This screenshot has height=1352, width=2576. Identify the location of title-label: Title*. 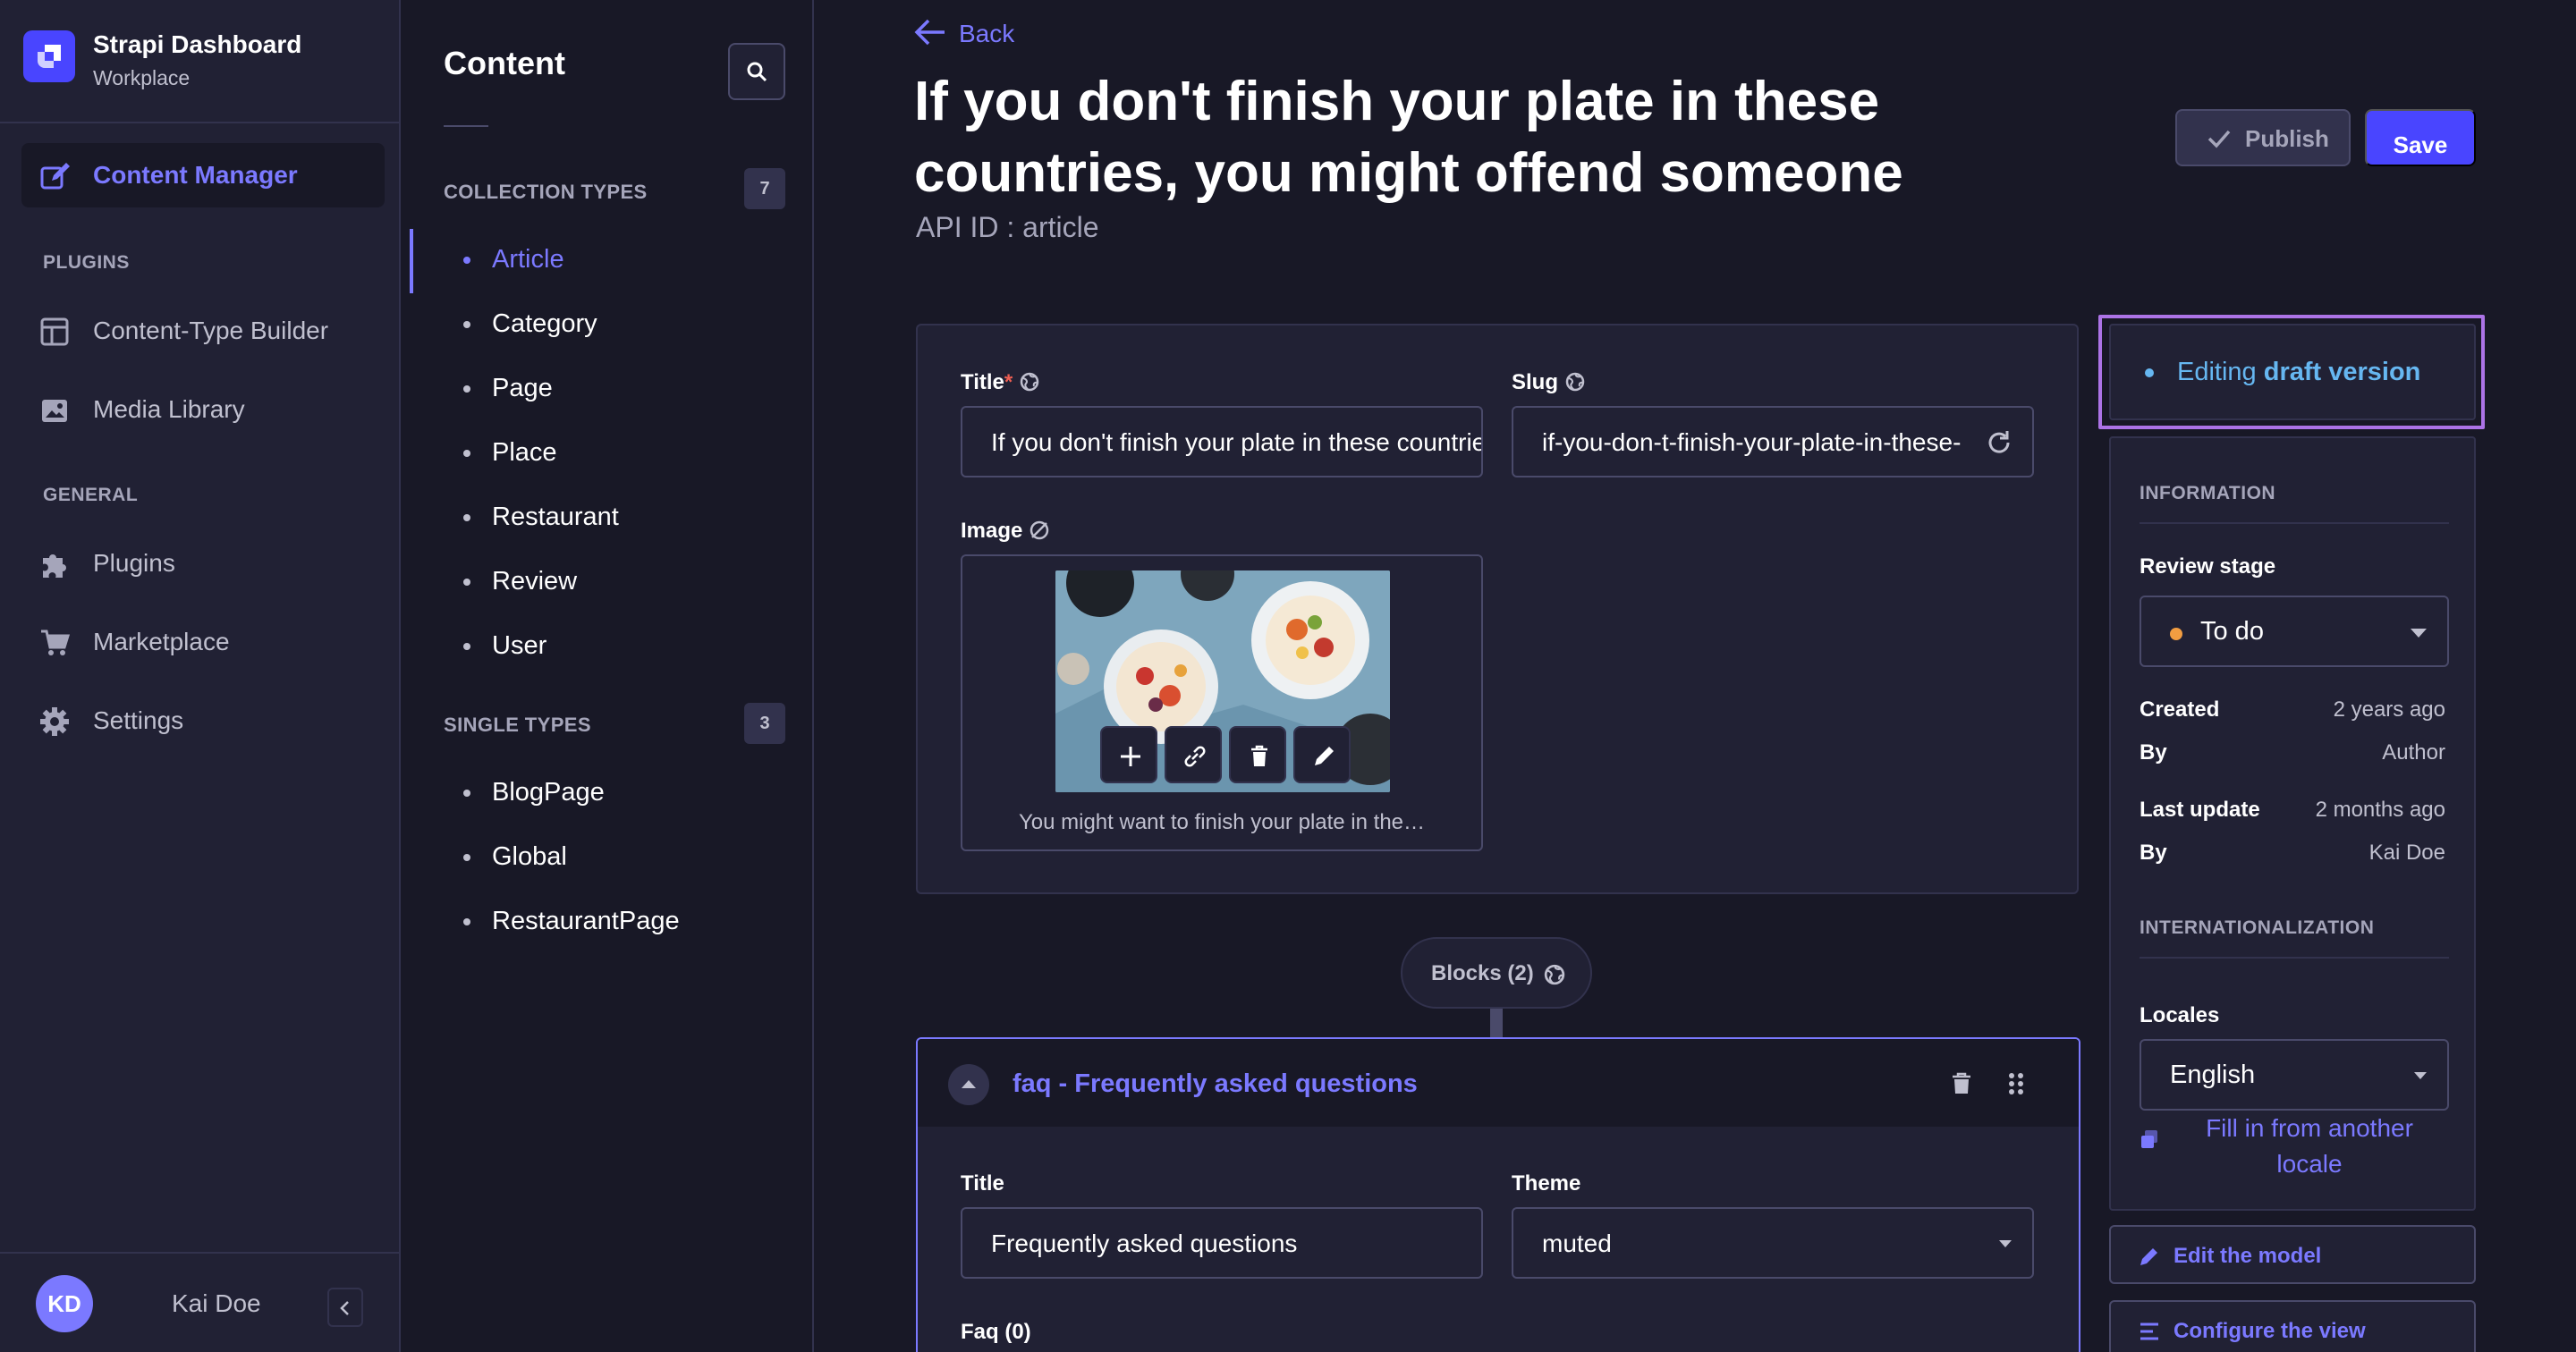
(1000, 382).